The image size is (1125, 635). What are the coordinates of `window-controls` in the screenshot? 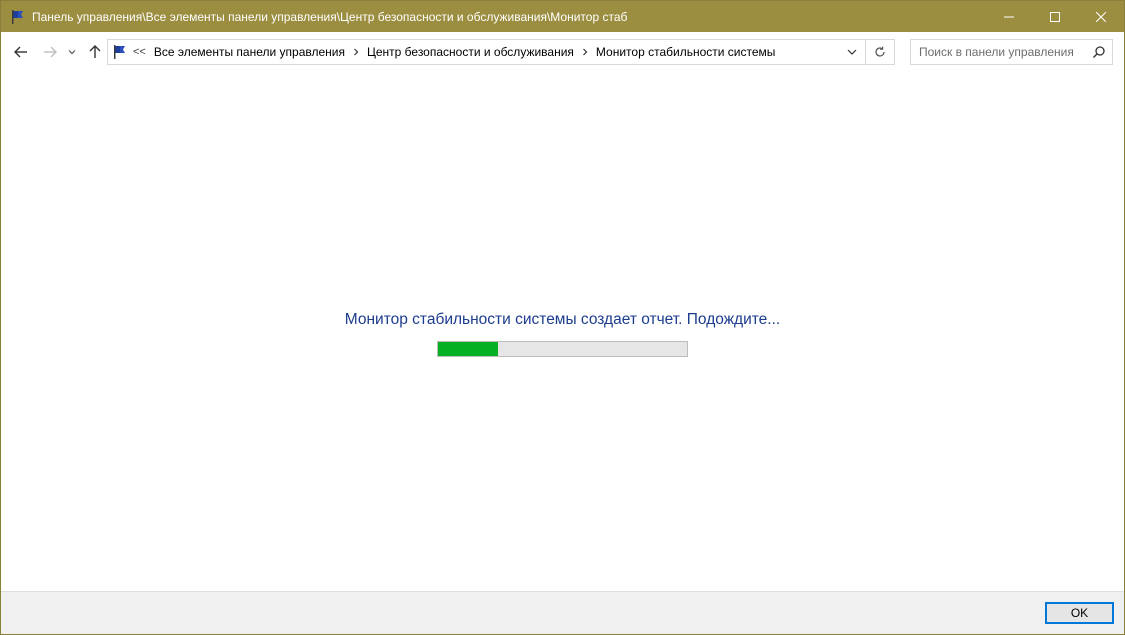 It's located at (1055, 16).